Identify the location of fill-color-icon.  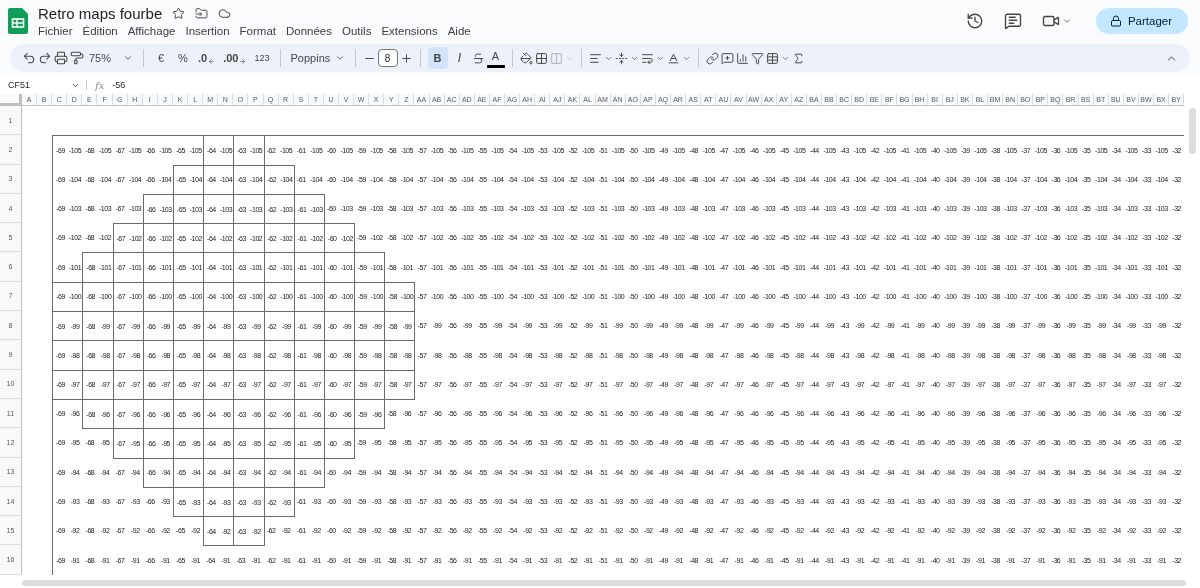
(526, 58).